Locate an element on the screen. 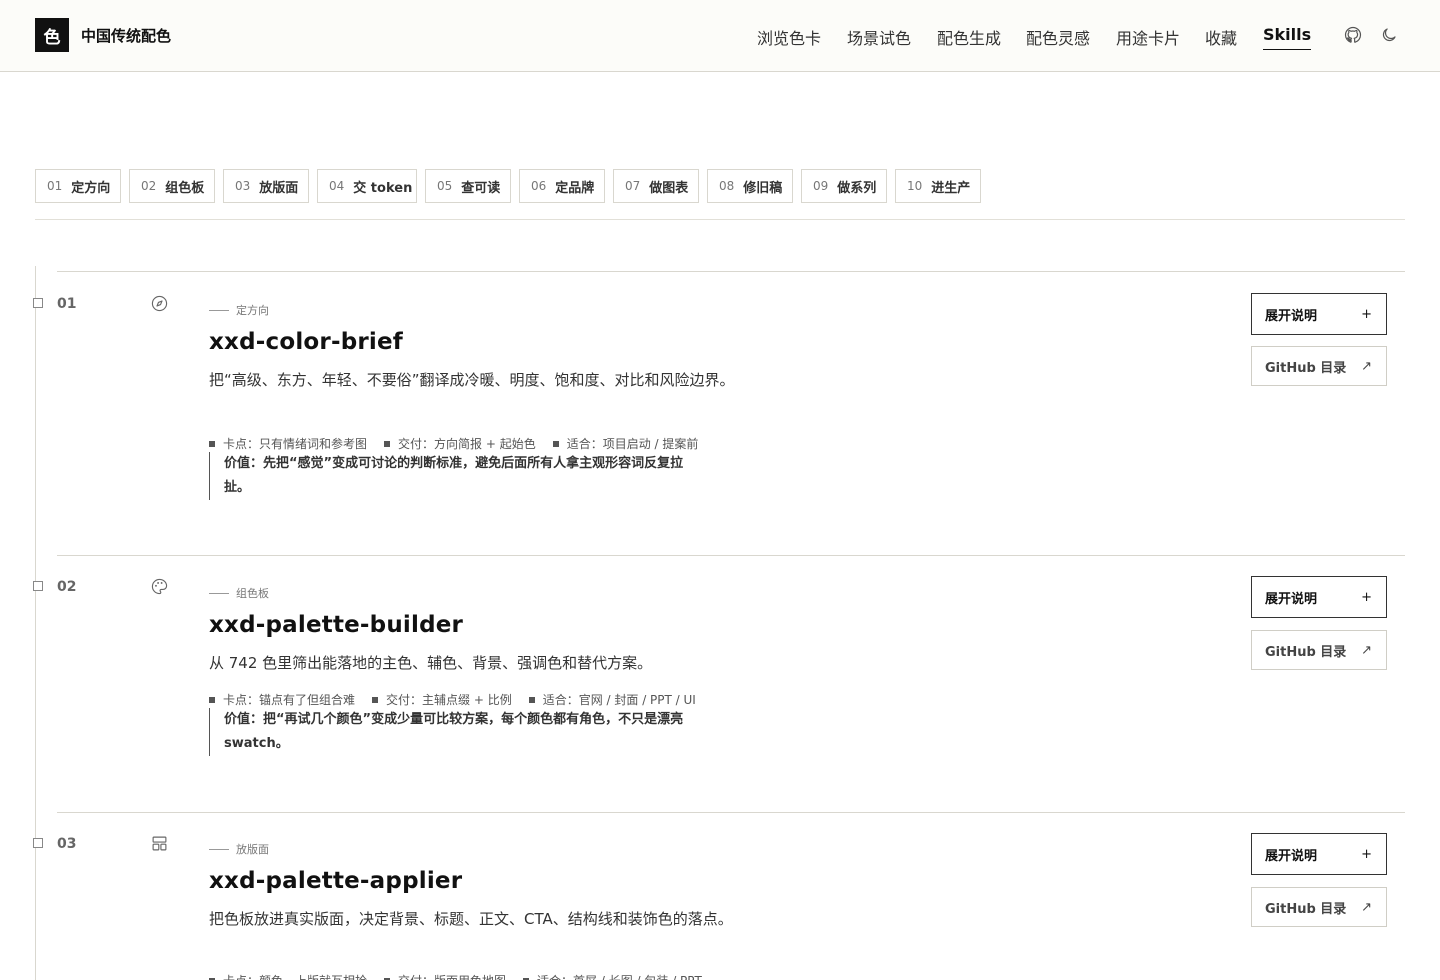 This screenshot has height=980, width=1440. skill-name: xxd-palette-applier is located at coordinates (336, 881).